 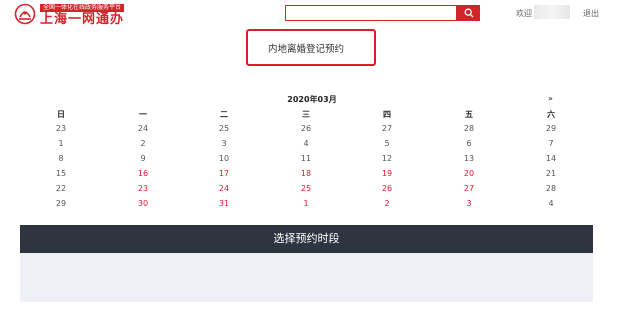 What do you see at coordinates (306, 204) in the screenshot?
I see `calendar-day-available: 1` at bounding box center [306, 204].